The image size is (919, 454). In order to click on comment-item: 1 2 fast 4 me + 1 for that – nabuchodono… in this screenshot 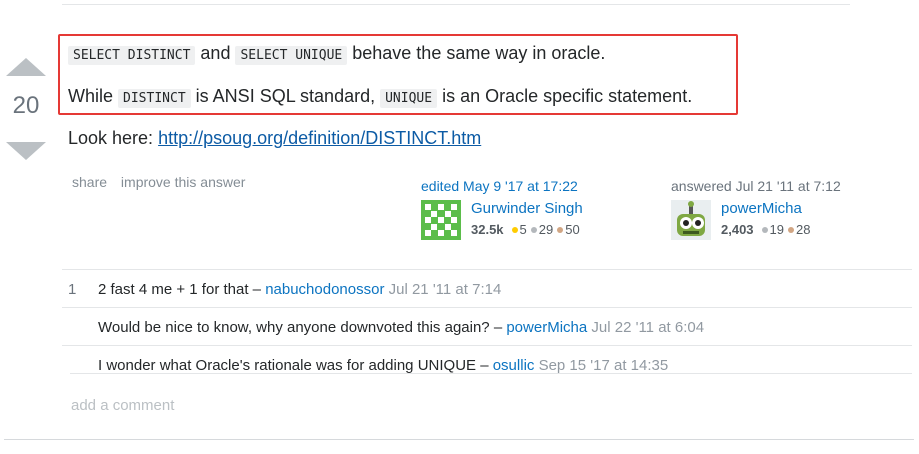, I will do `click(487, 288)`.